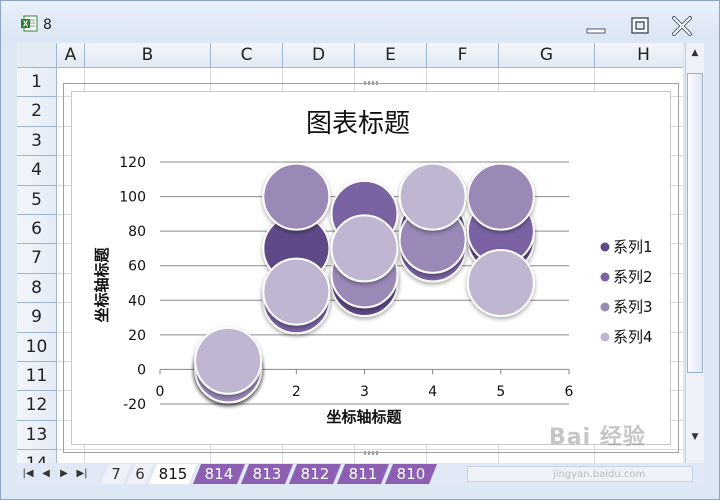 This screenshot has width=720, height=500. What do you see at coordinates (137, 301) in the screenshot?
I see `y-tick-label: 40` at bounding box center [137, 301].